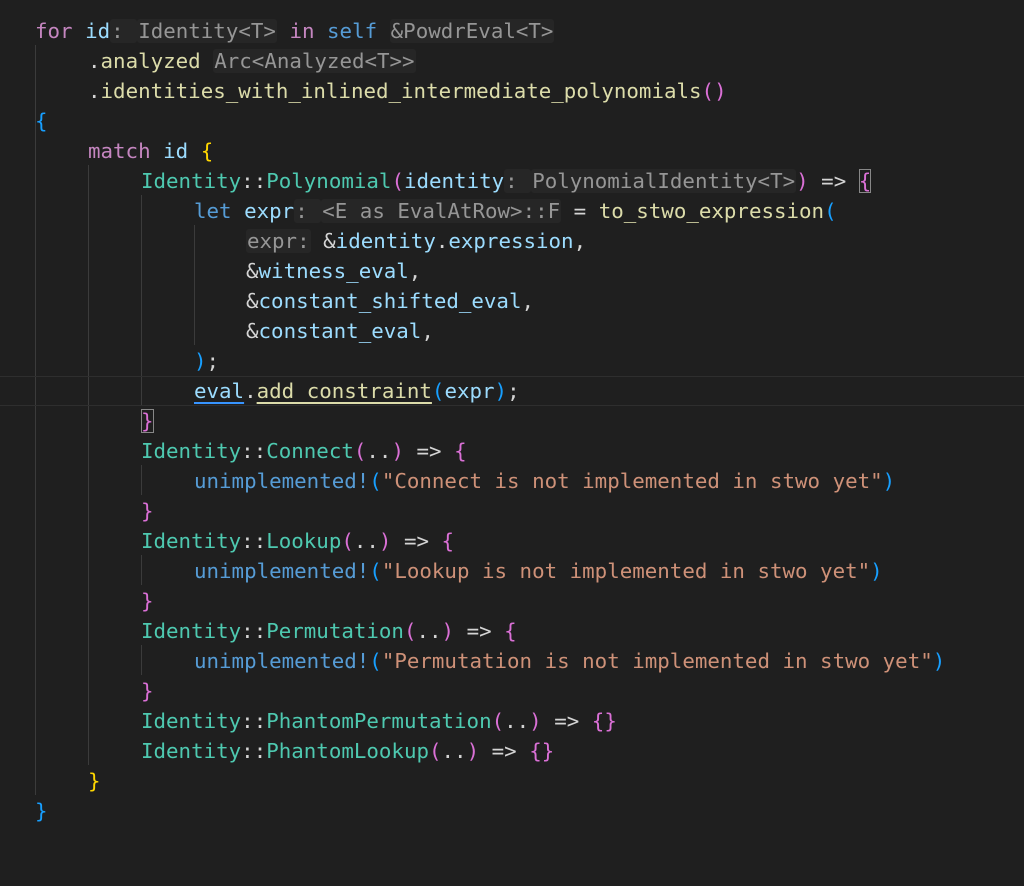 The image size is (1024, 886). What do you see at coordinates (119, 151) in the screenshot?
I see `keyword: match` at bounding box center [119, 151].